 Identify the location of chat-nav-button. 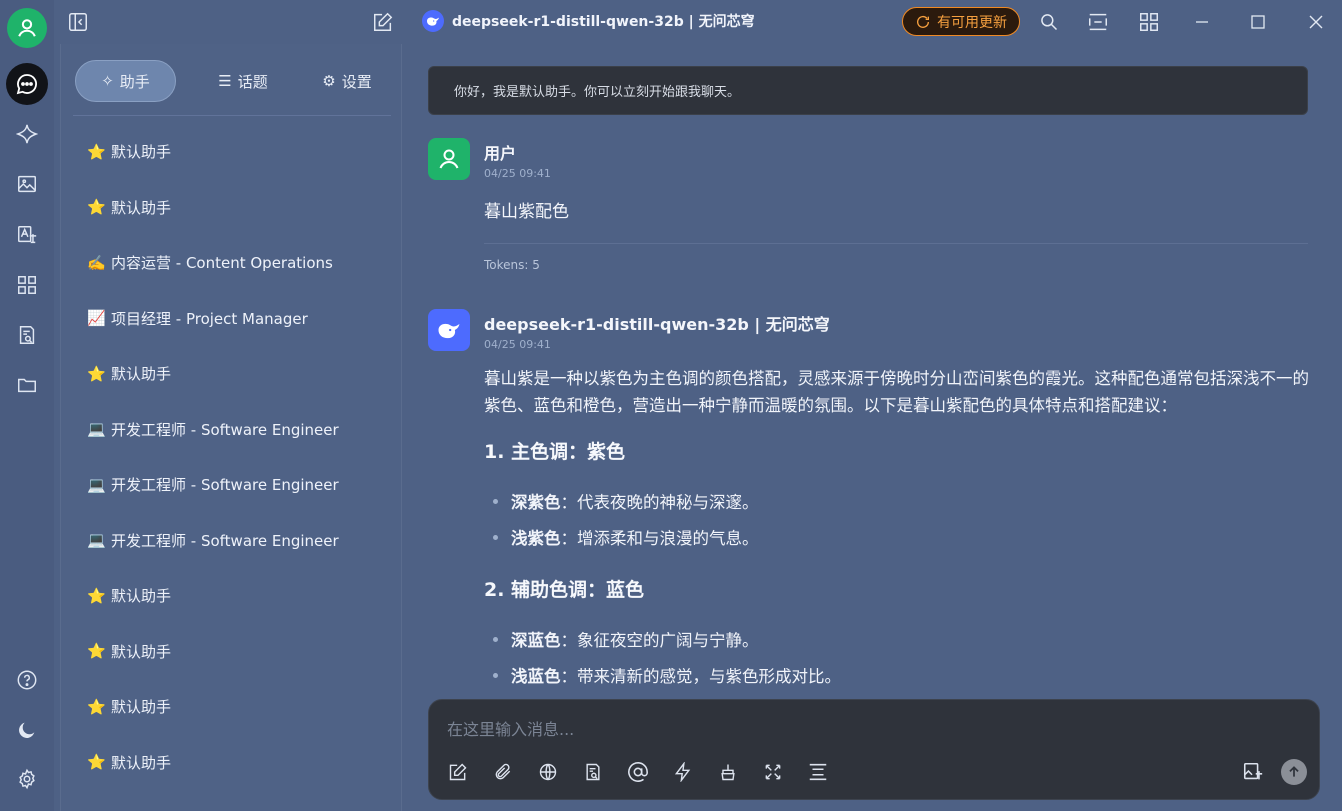
(27, 84).